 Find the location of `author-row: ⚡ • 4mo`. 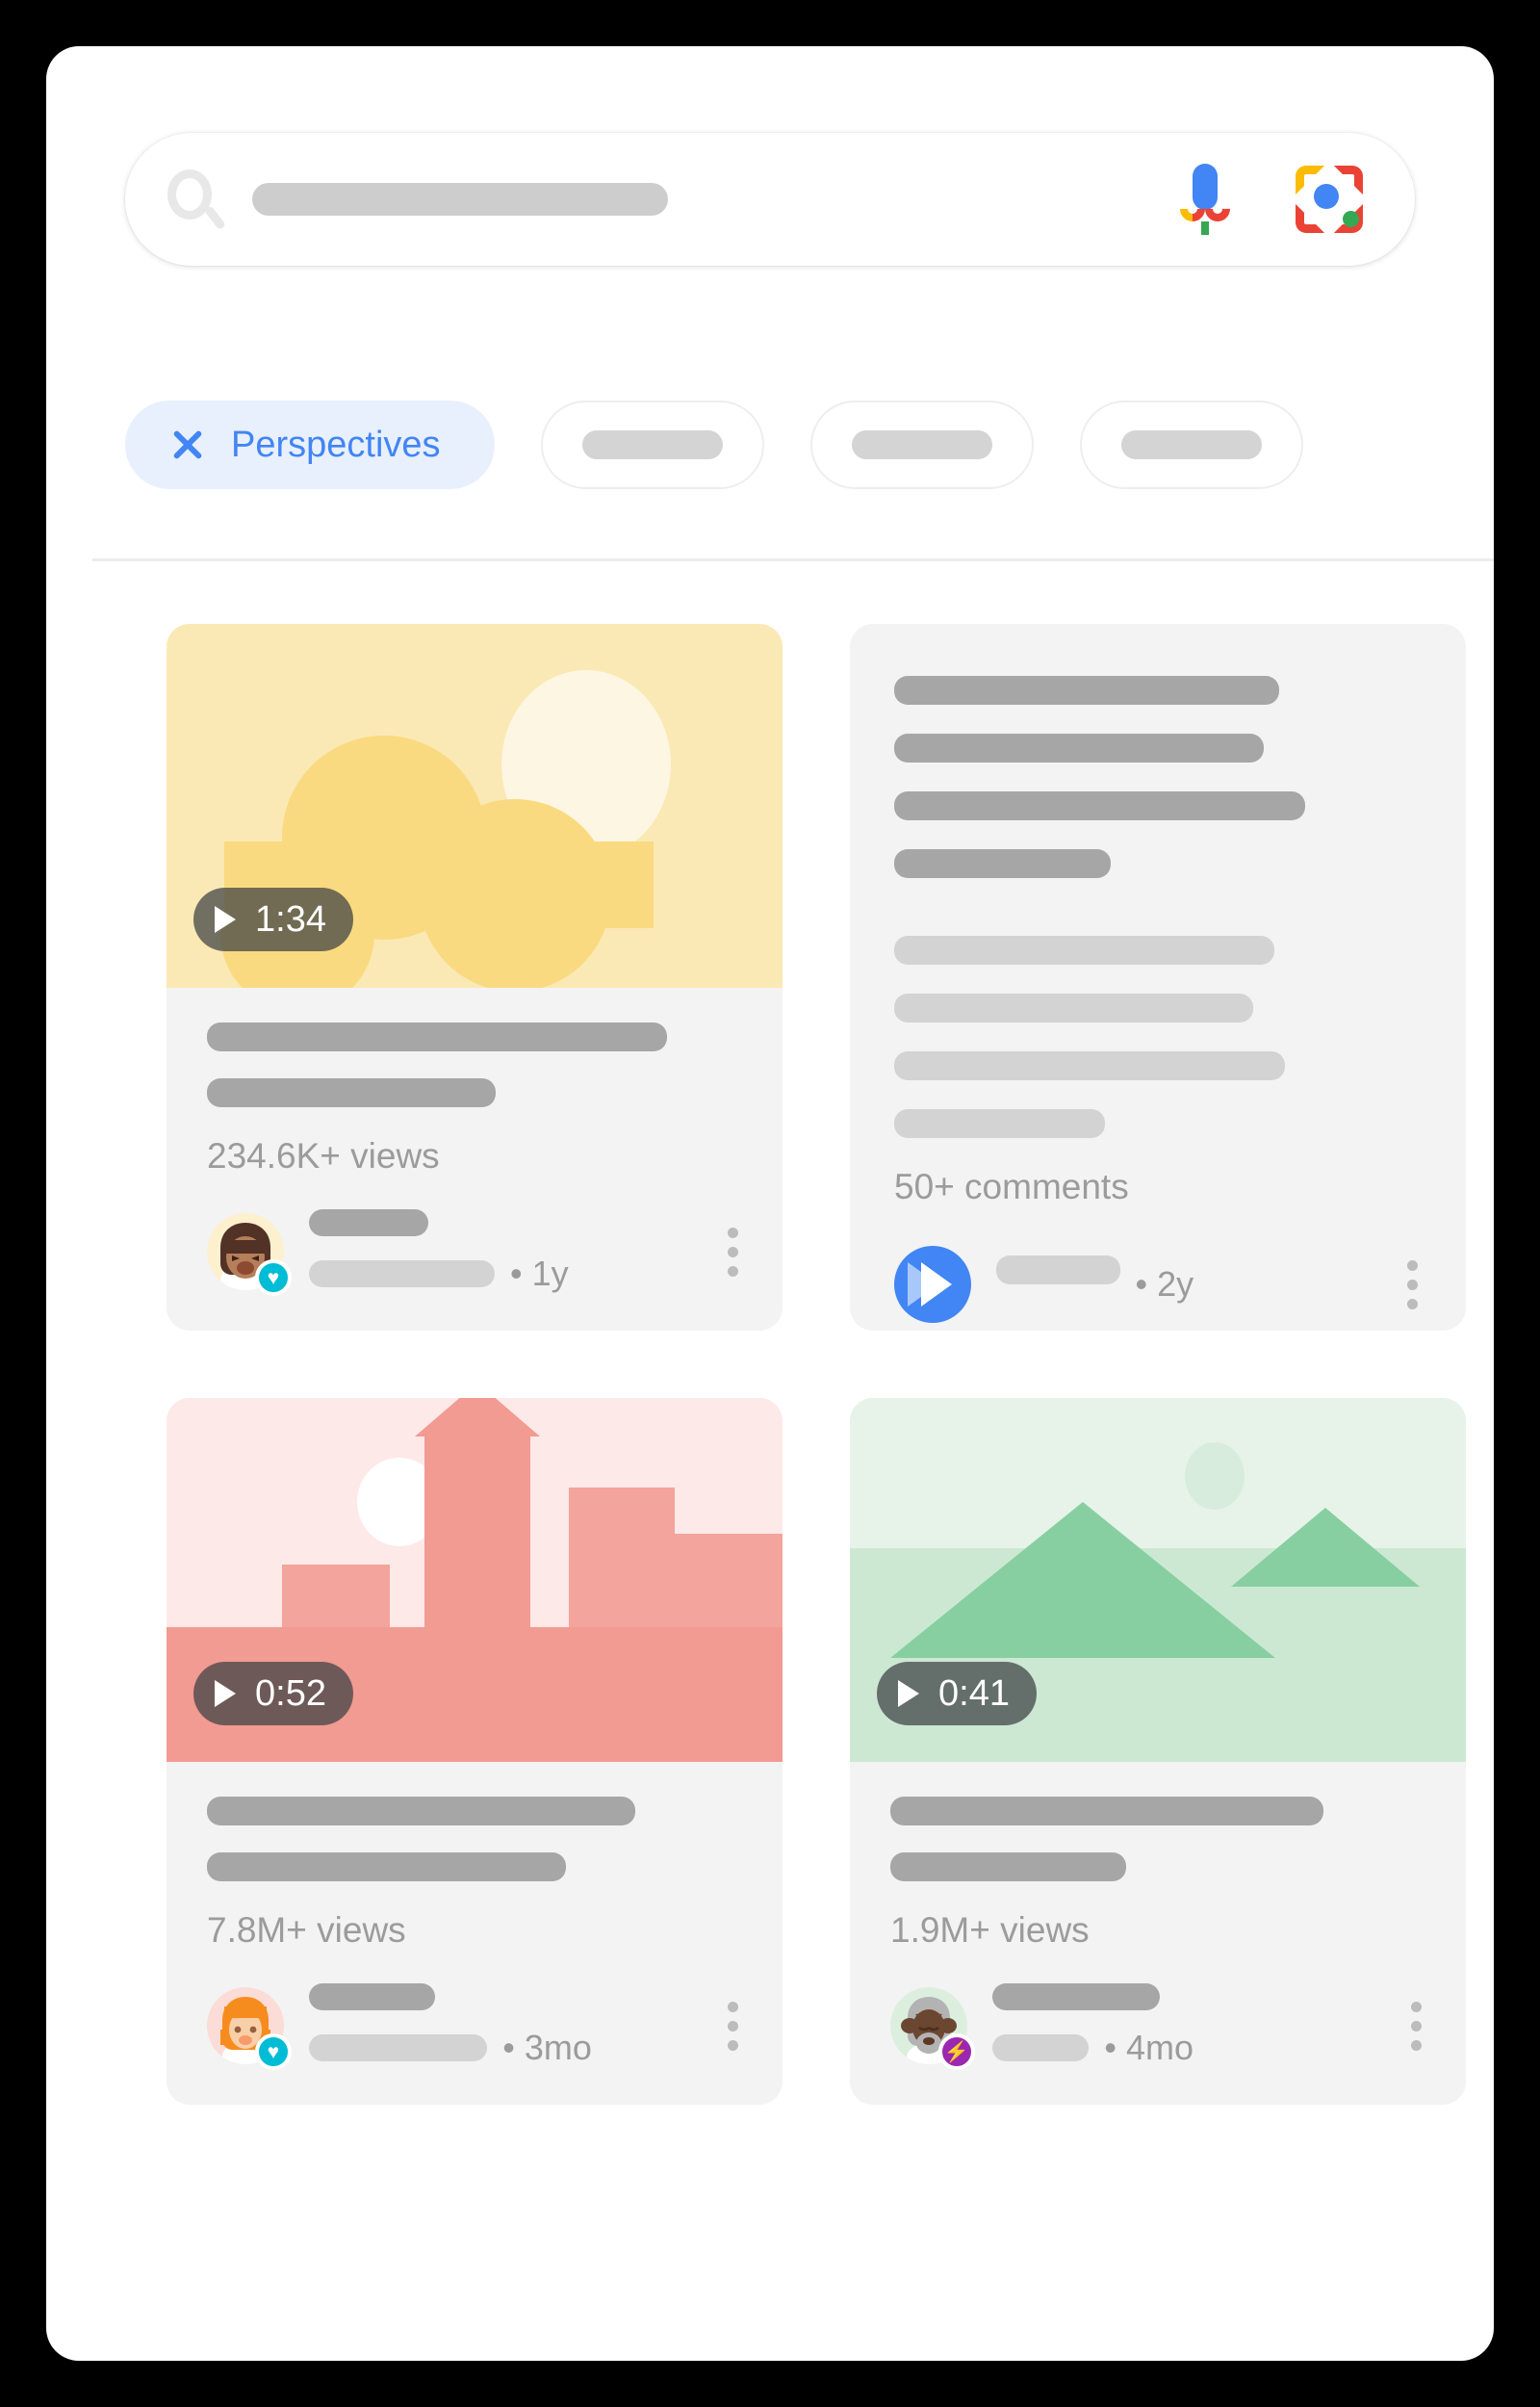

author-row: ⚡ • 4mo is located at coordinates (1157, 2026).